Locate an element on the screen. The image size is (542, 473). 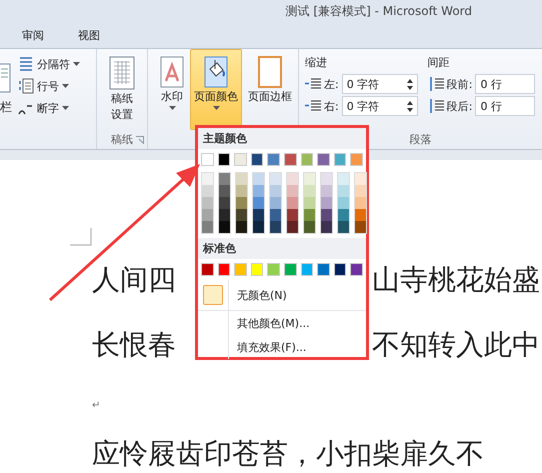
document-text: 人间四 is located at coordinates (134, 280).